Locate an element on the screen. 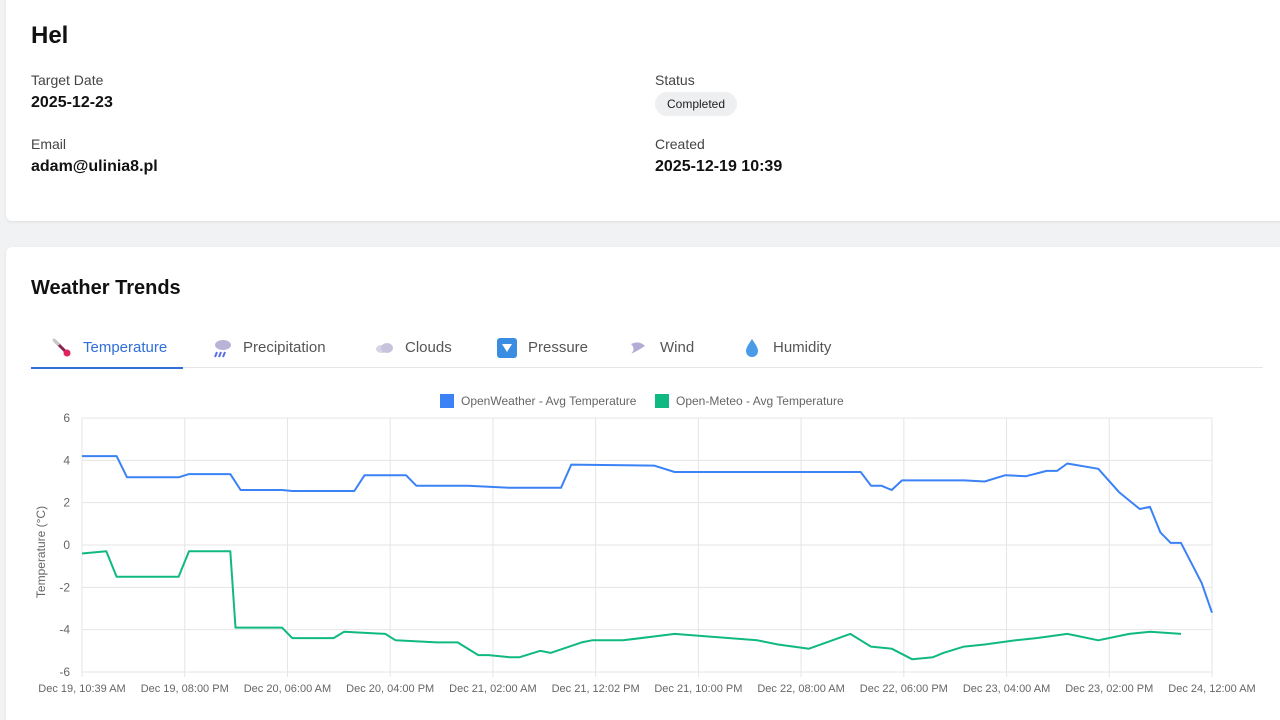  y-tick-label: -4 is located at coordinates (64, 630).